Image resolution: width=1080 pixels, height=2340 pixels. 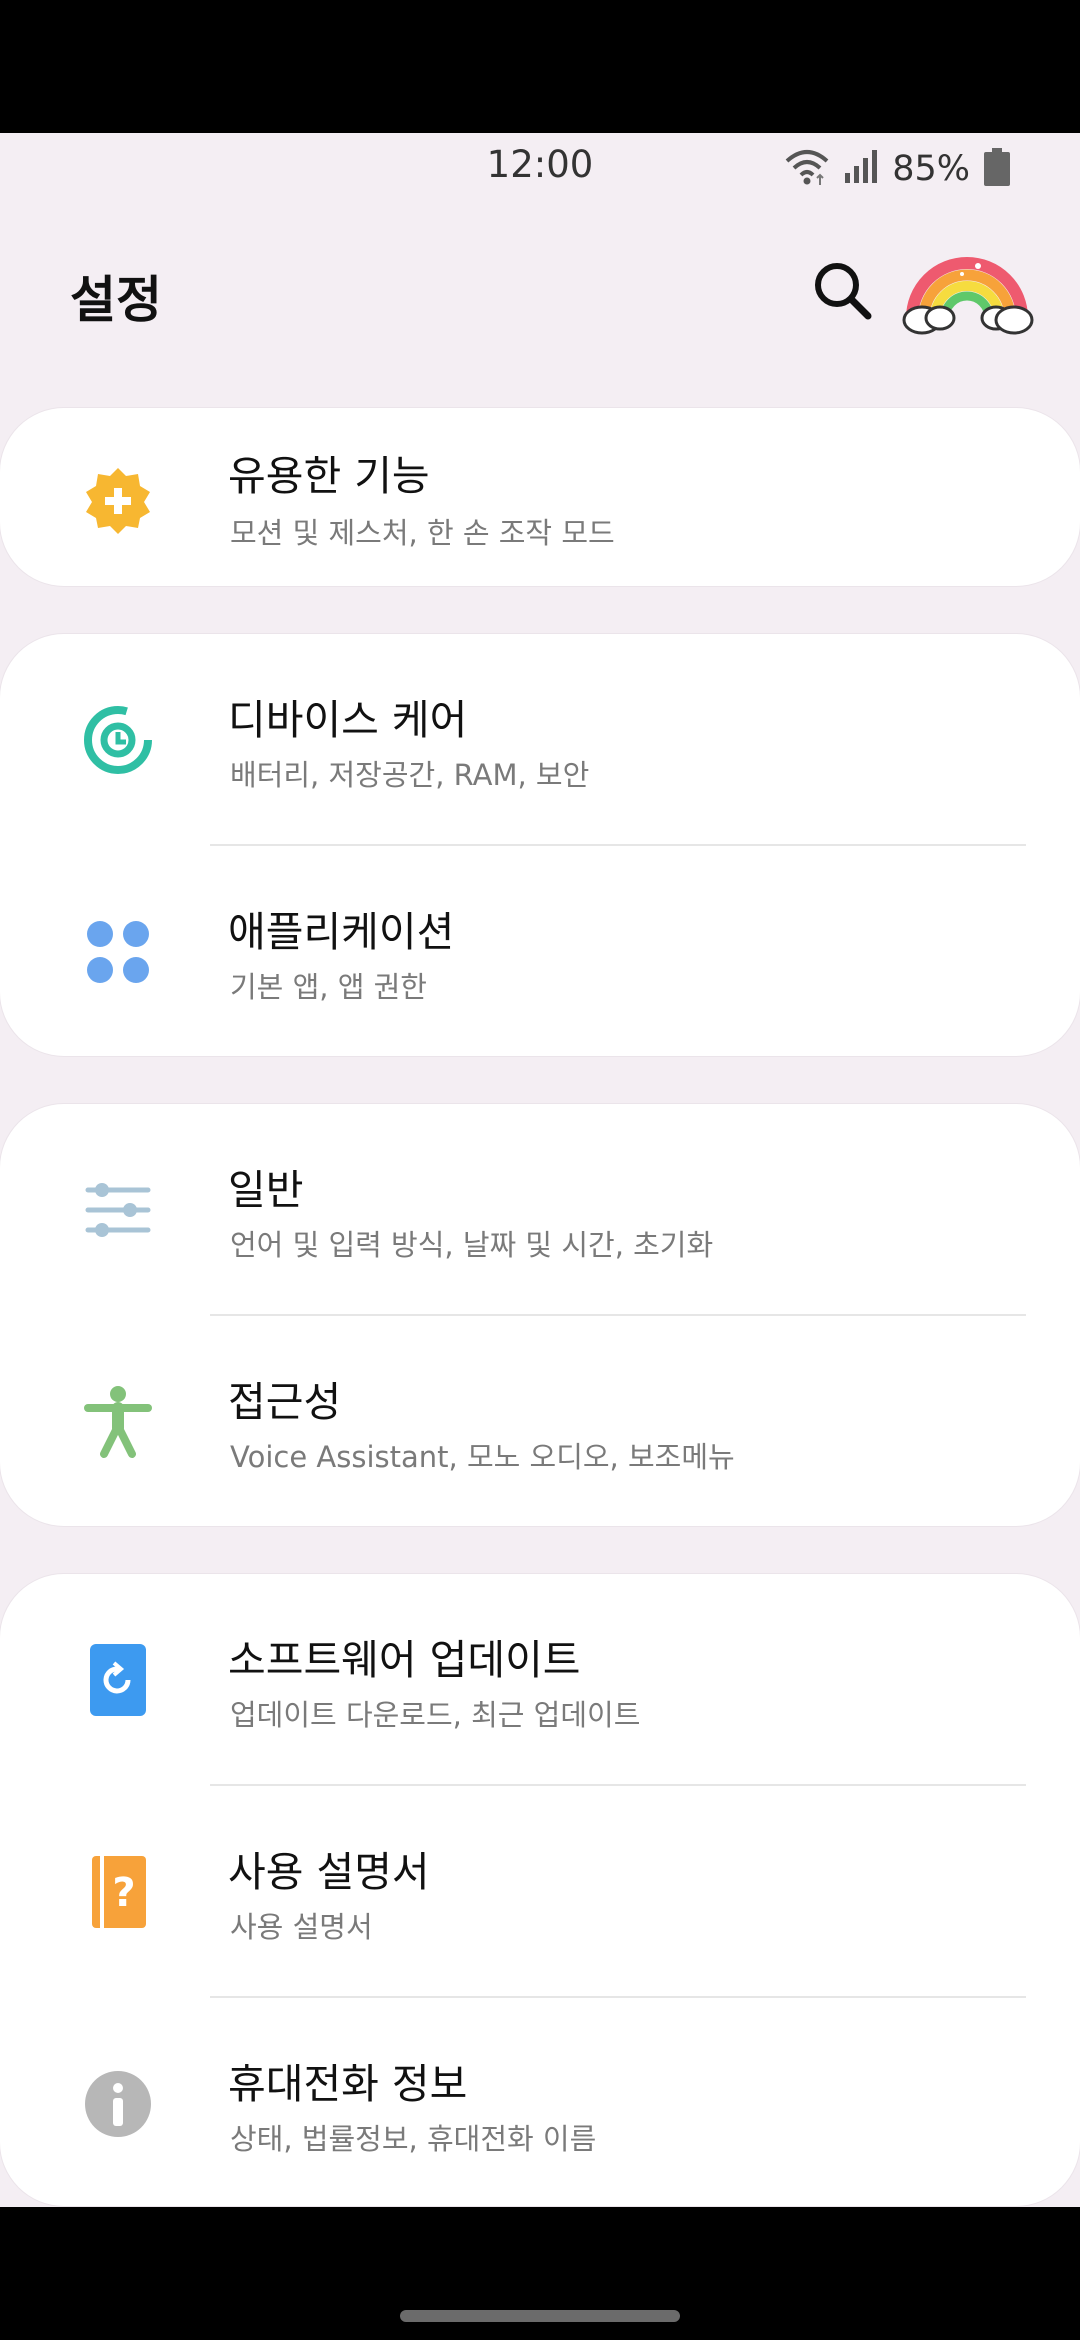 What do you see at coordinates (118, 1680) in the screenshot?
I see `software-update-icon` at bounding box center [118, 1680].